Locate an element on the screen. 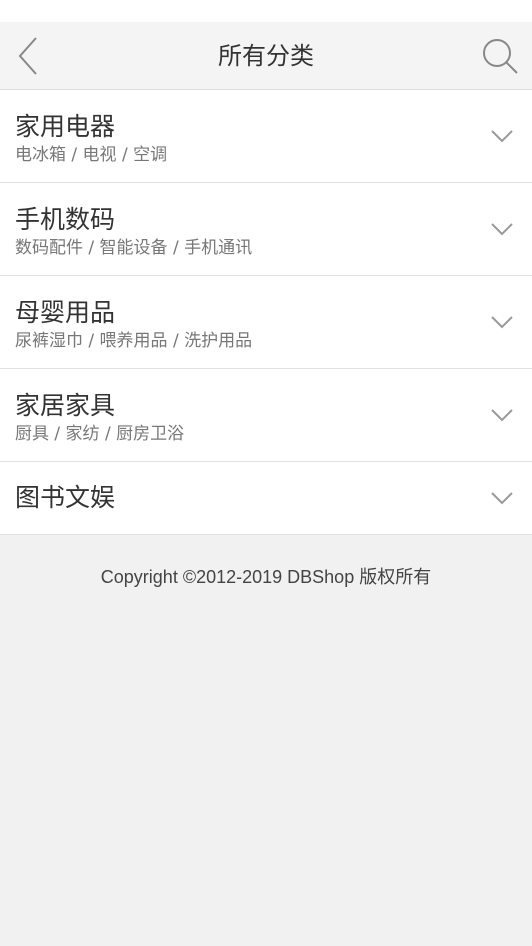 The height and width of the screenshot is (946, 532). category-name: 手机数码 is located at coordinates (65, 219).